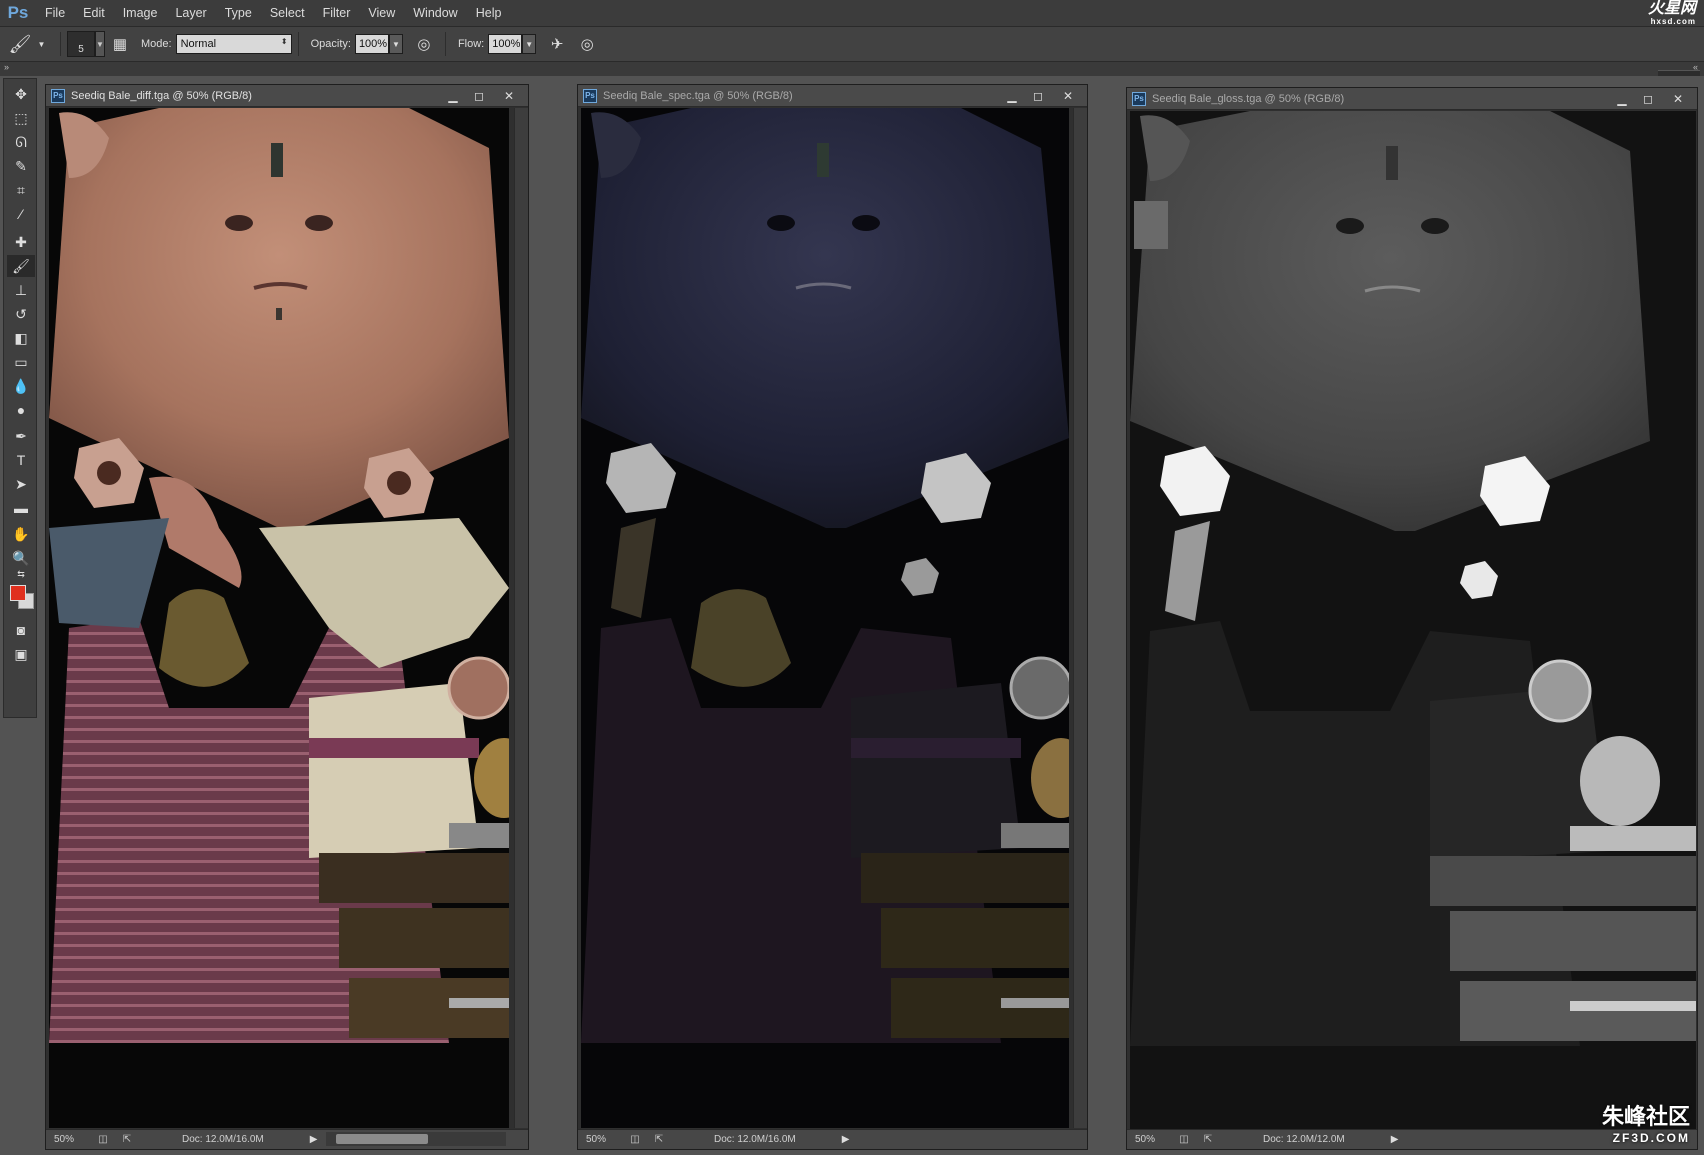 The image size is (1704, 1155). I want to click on menu-layer: Layer, so click(190, 13).